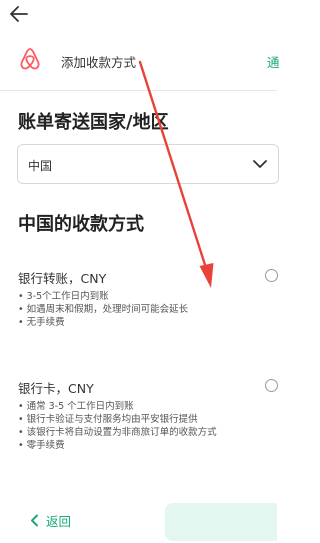  What do you see at coordinates (260, 164) in the screenshot?
I see `chevron-down-icon` at bounding box center [260, 164].